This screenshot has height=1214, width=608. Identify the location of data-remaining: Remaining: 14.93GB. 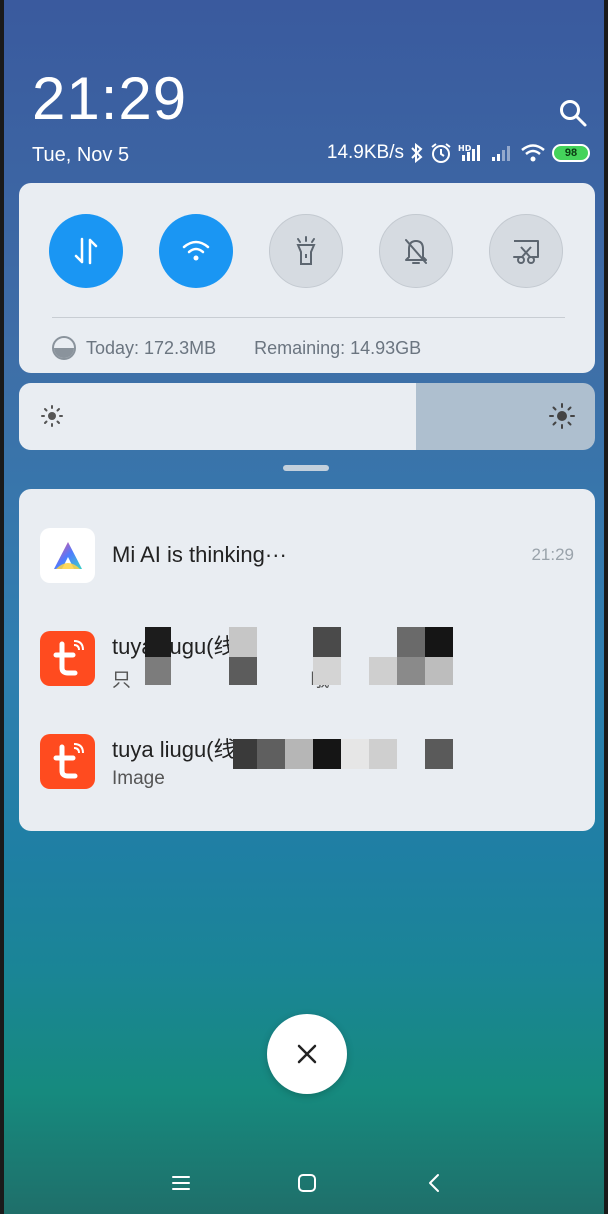
(338, 347).